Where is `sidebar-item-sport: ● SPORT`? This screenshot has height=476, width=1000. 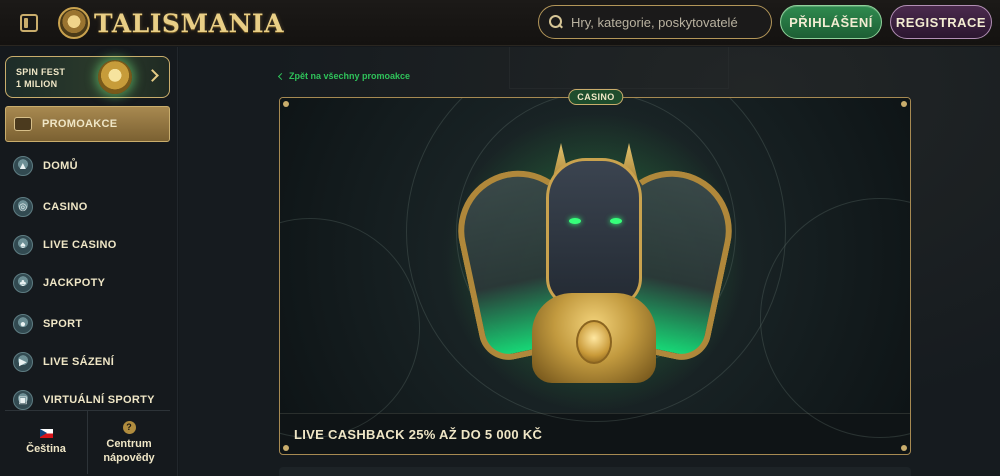 sidebar-item-sport: ● SPORT is located at coordinates (87, 324).